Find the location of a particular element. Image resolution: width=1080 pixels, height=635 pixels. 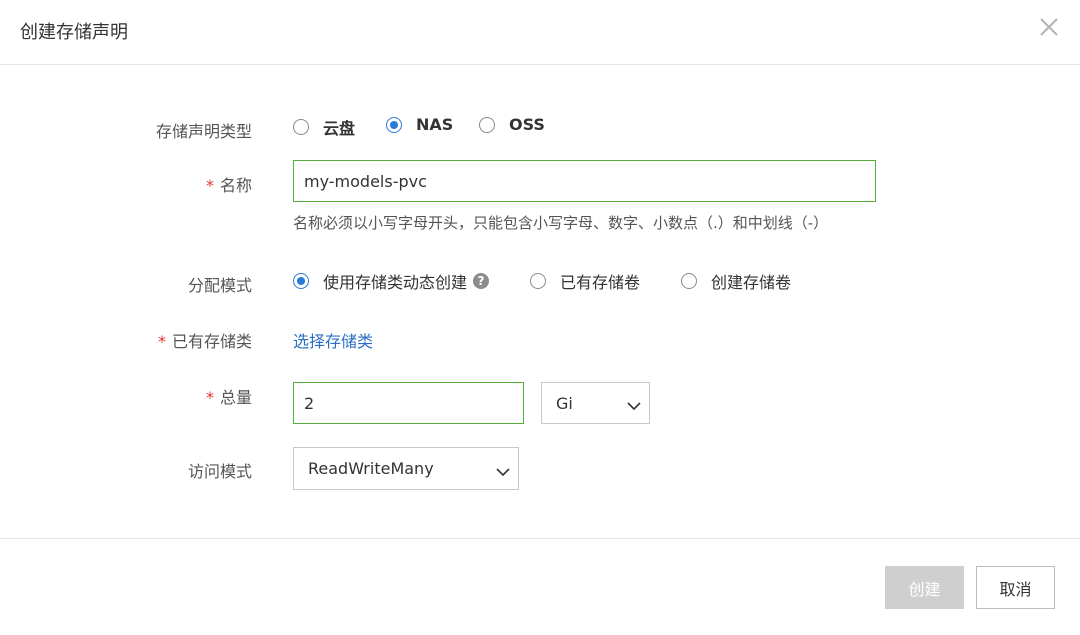

cancel-button: 取消 is located at coordinates (1015, 587).